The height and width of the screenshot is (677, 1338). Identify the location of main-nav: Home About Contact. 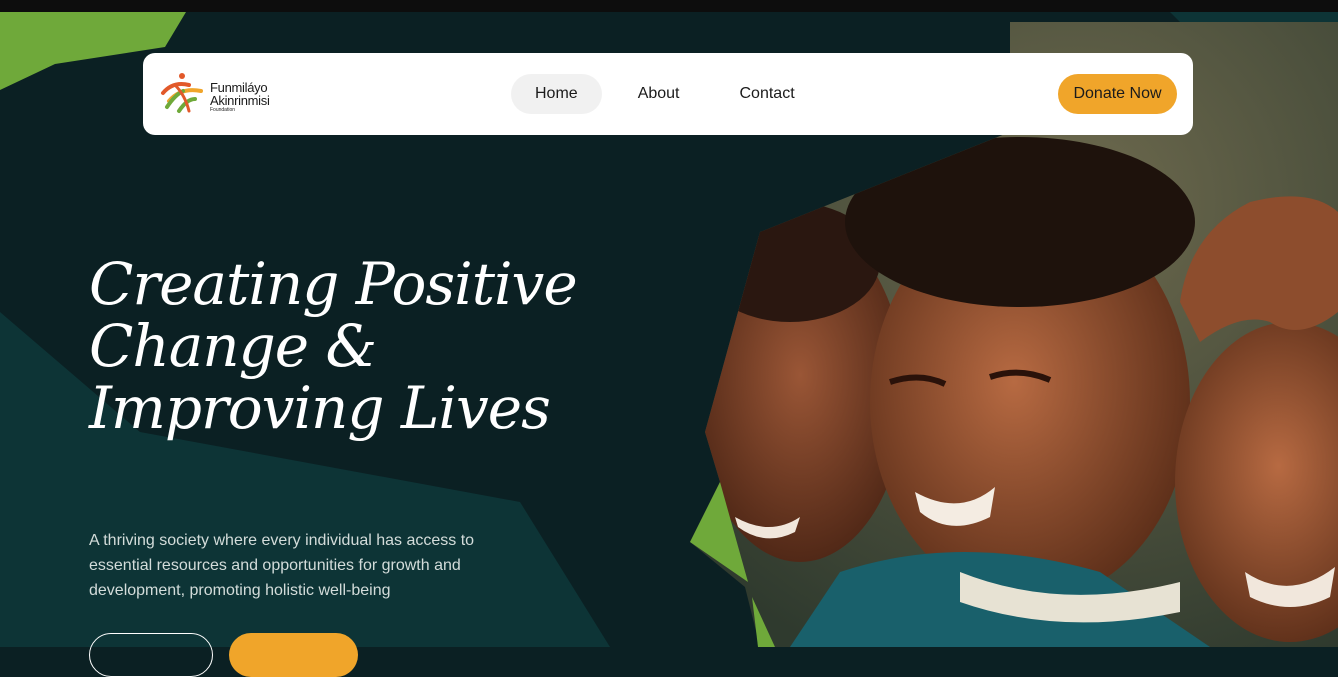
(671, 94).